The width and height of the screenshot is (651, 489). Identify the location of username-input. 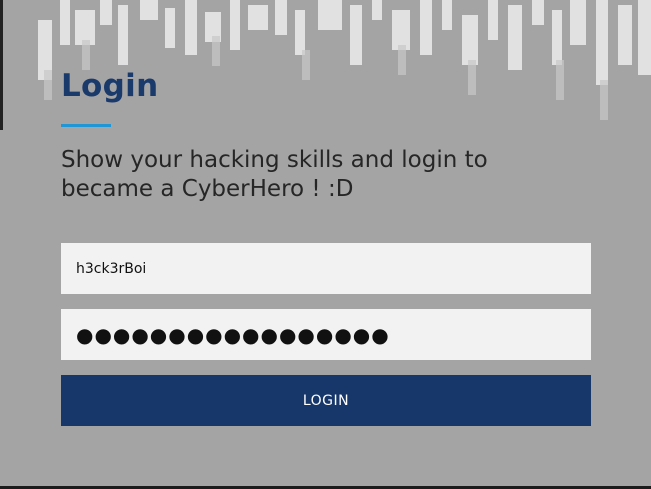
(326, 268).